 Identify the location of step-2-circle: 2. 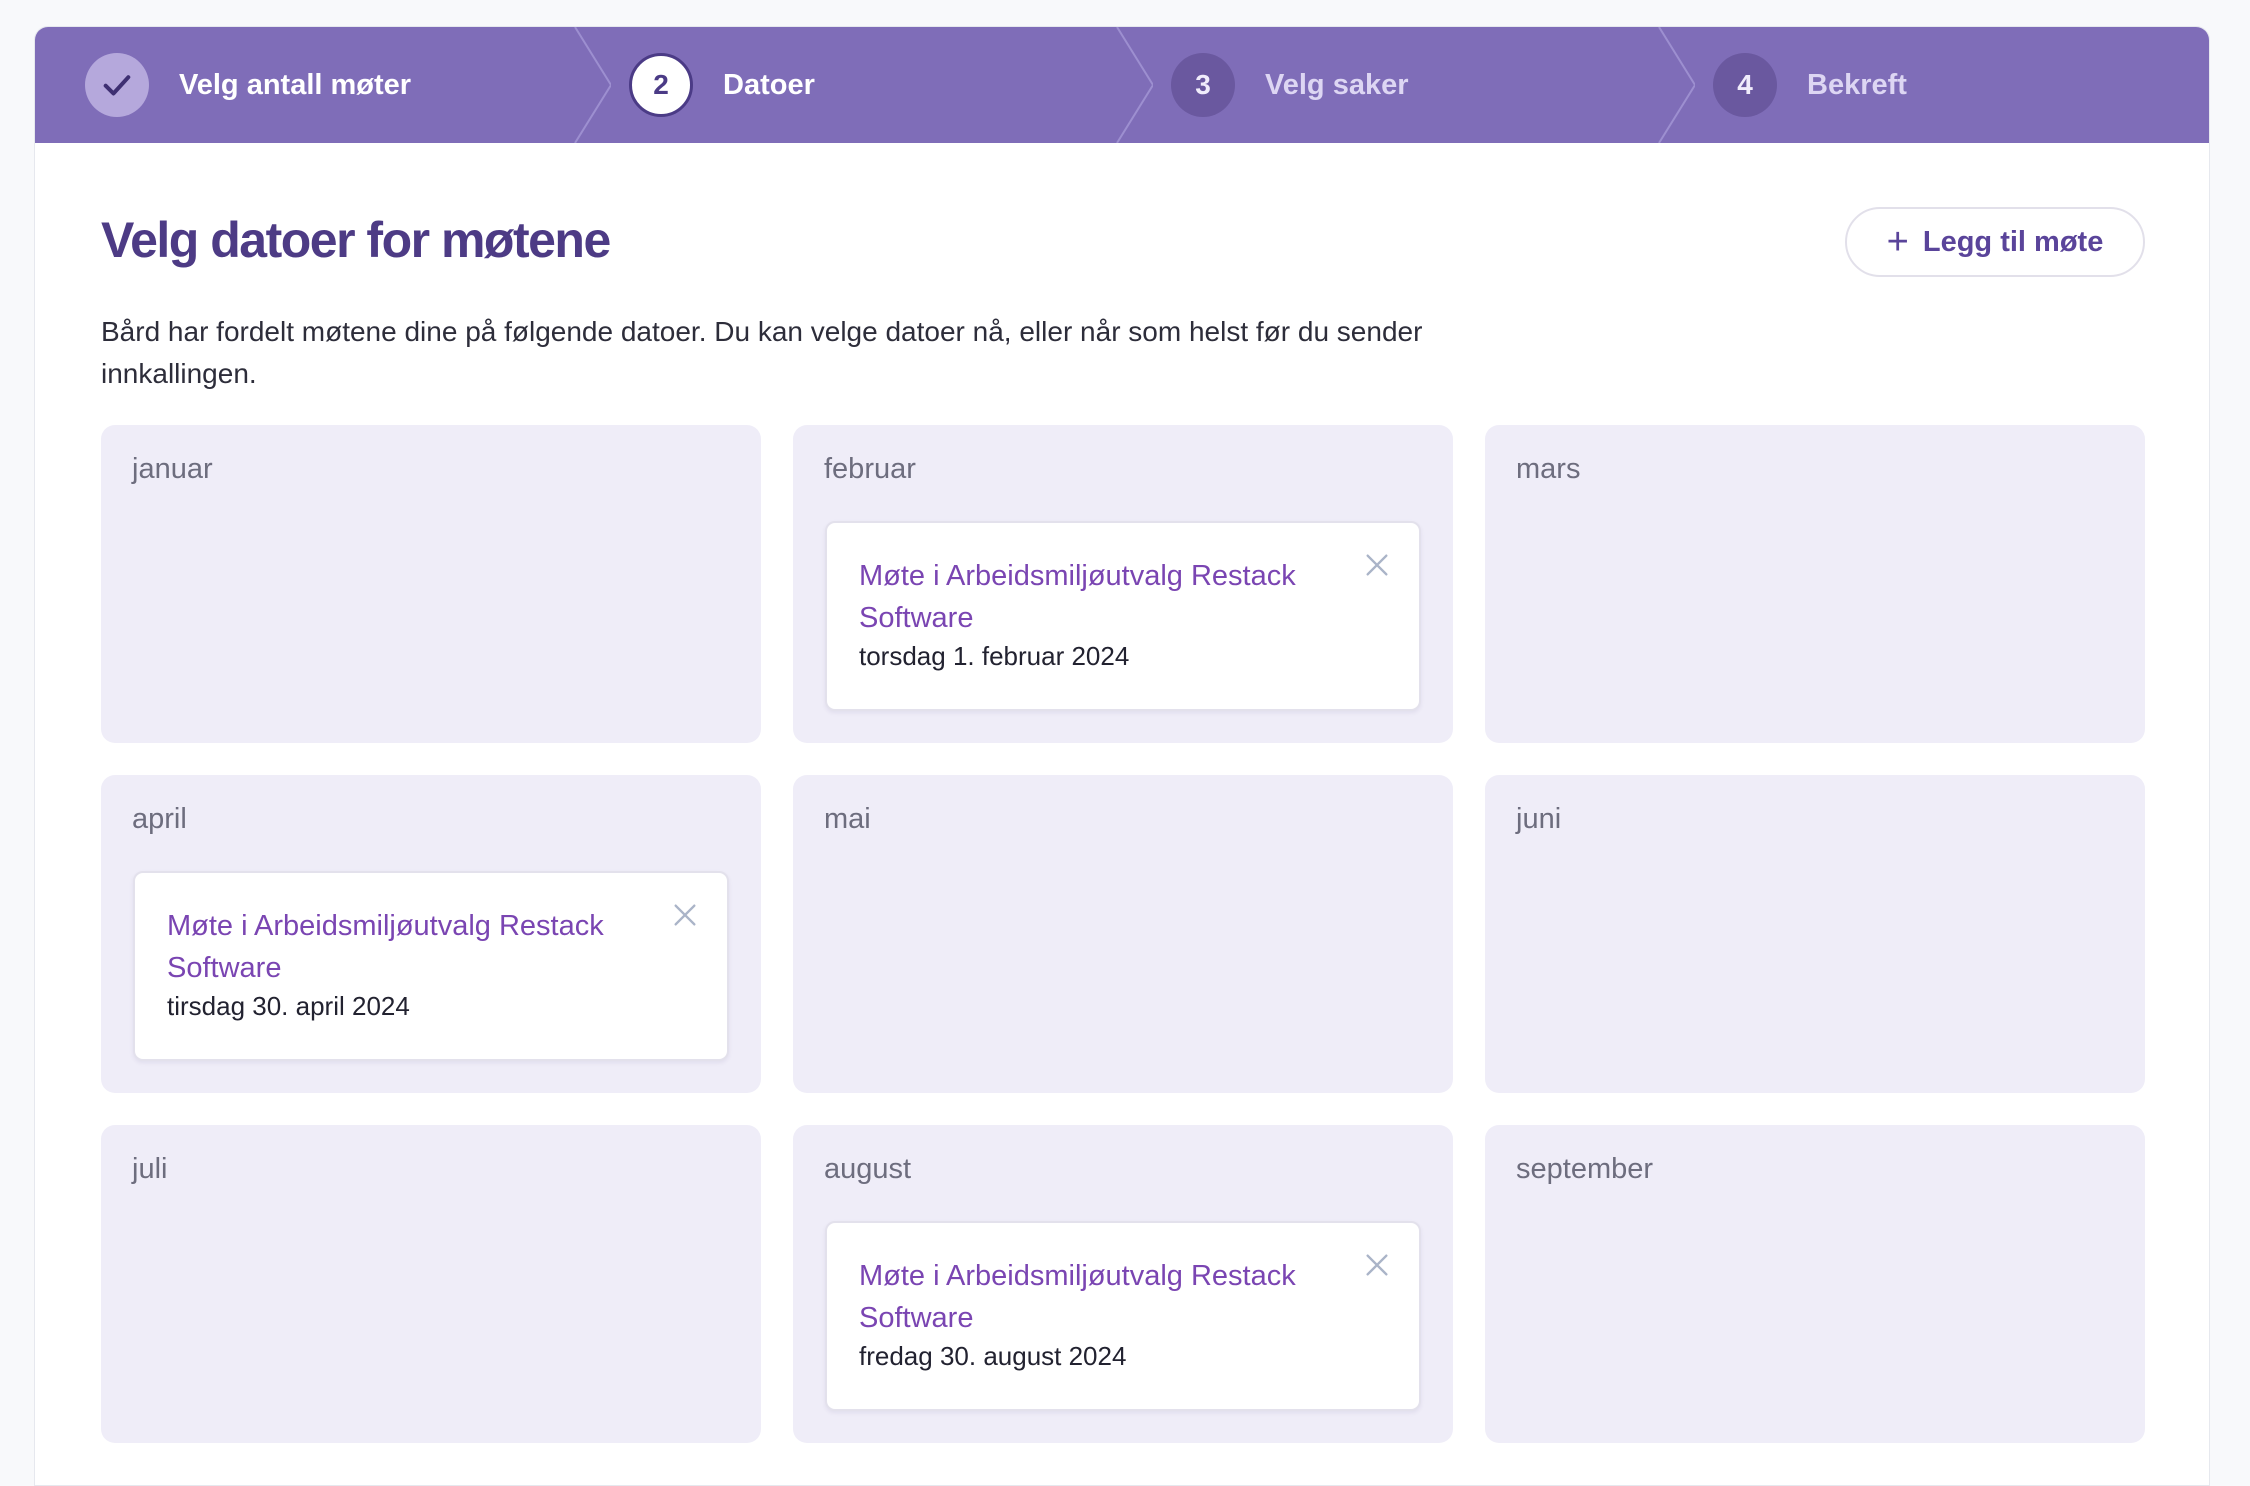
(661, 85).